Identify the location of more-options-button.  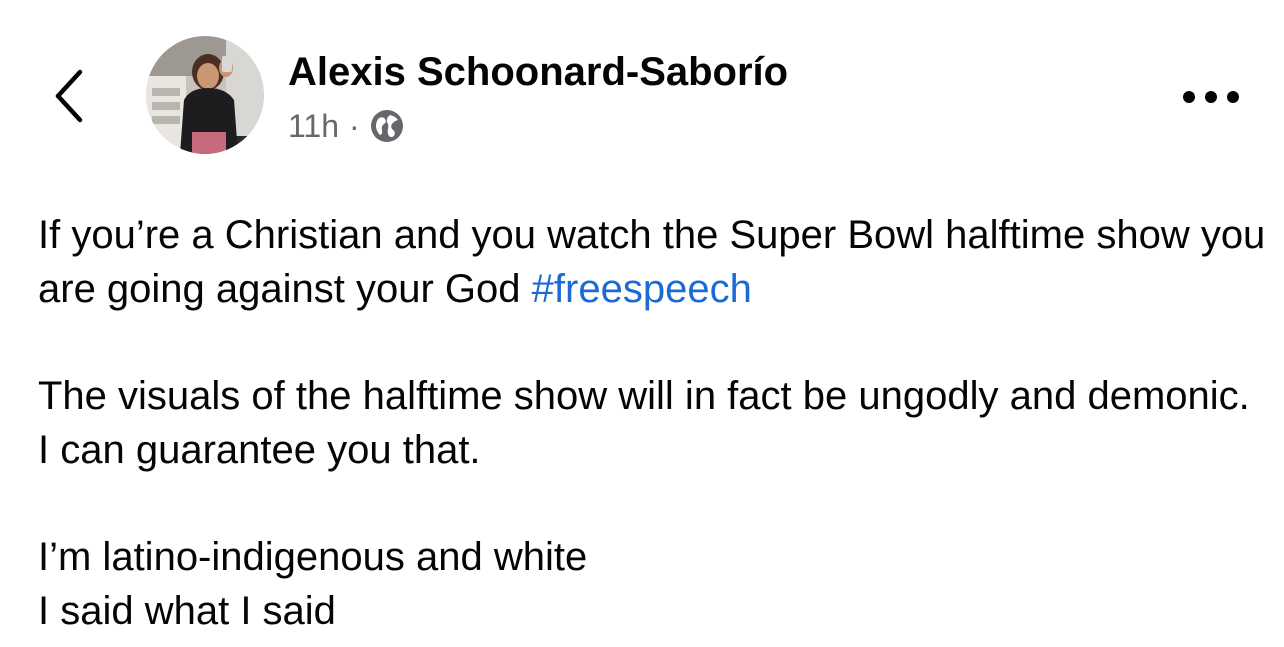
(1211, 97).